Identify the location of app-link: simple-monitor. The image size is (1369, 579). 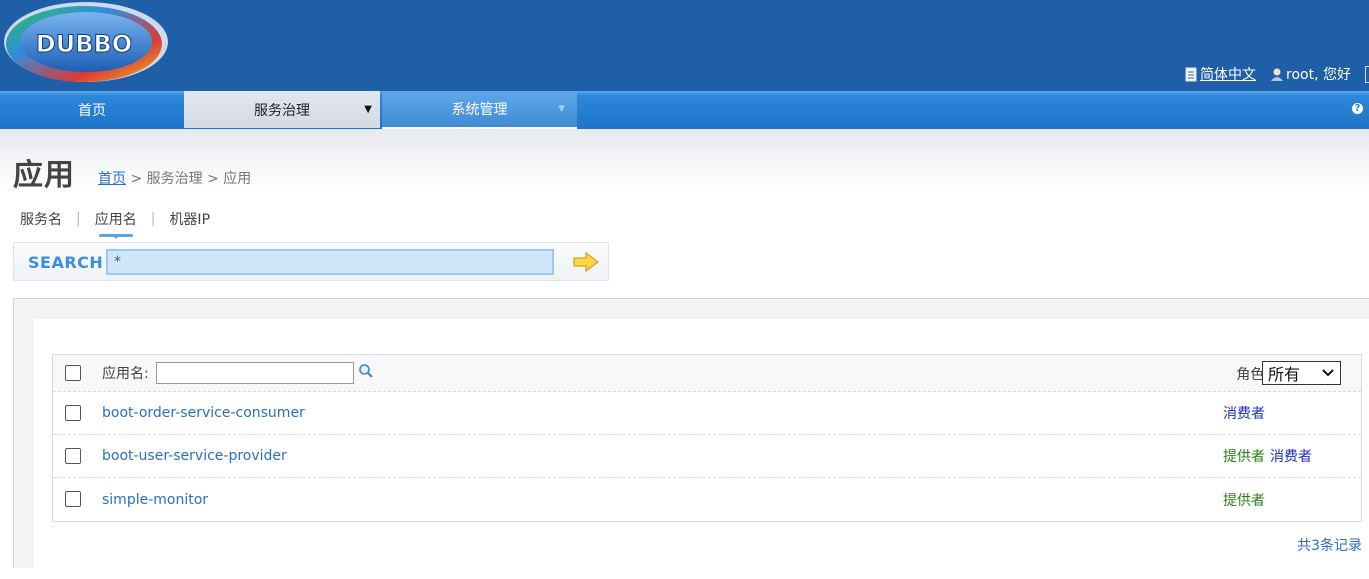
(155, 500).